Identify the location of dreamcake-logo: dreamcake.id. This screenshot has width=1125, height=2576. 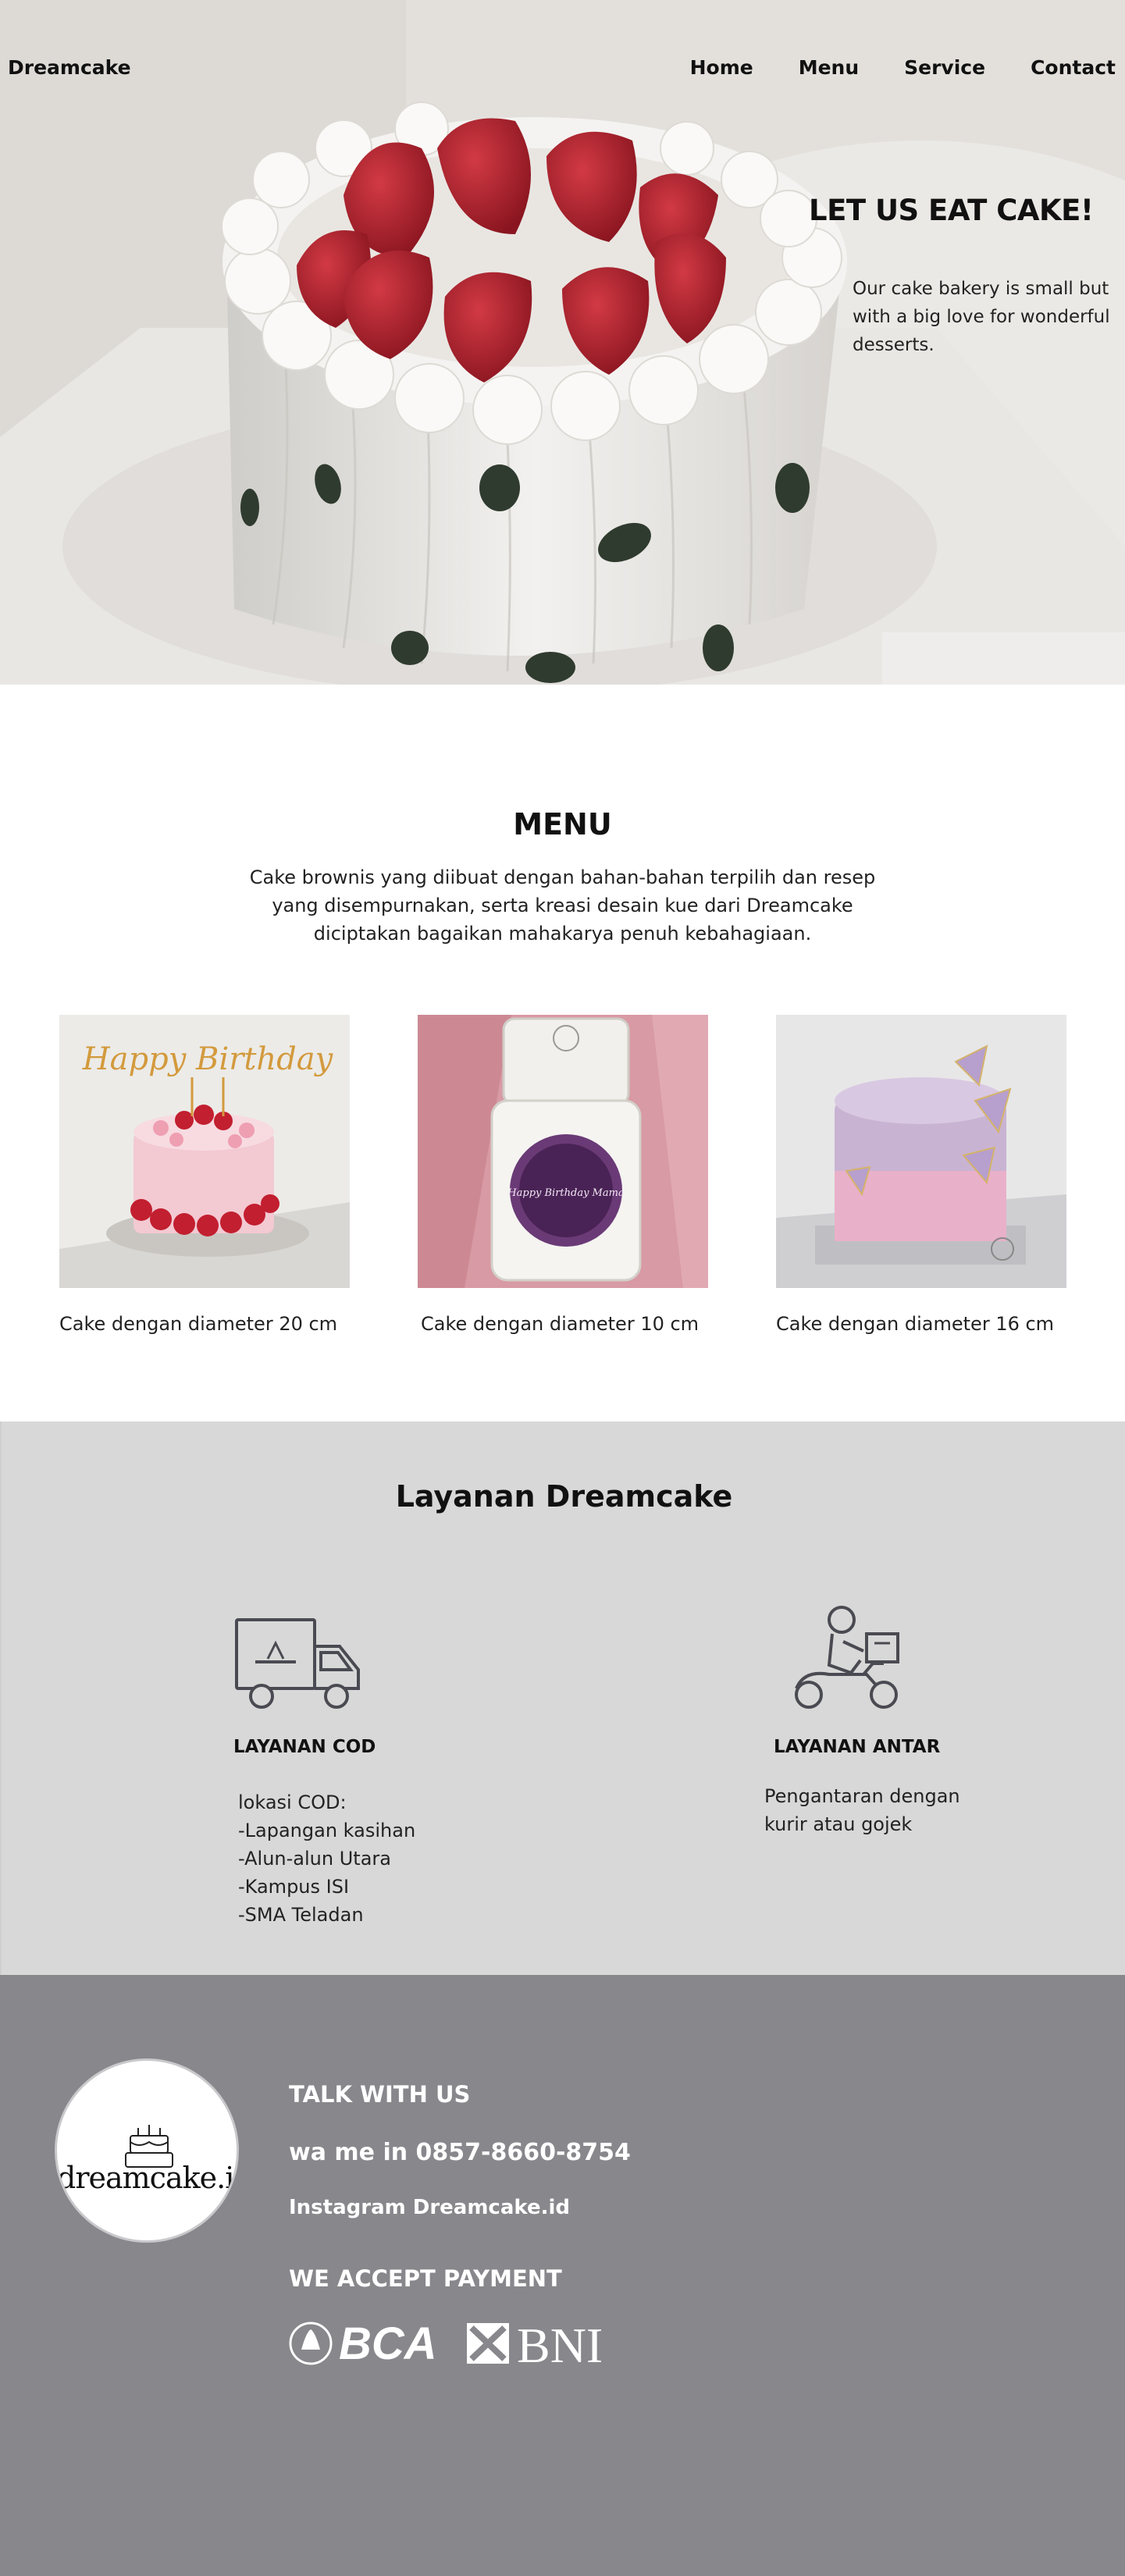
(147, 2150).